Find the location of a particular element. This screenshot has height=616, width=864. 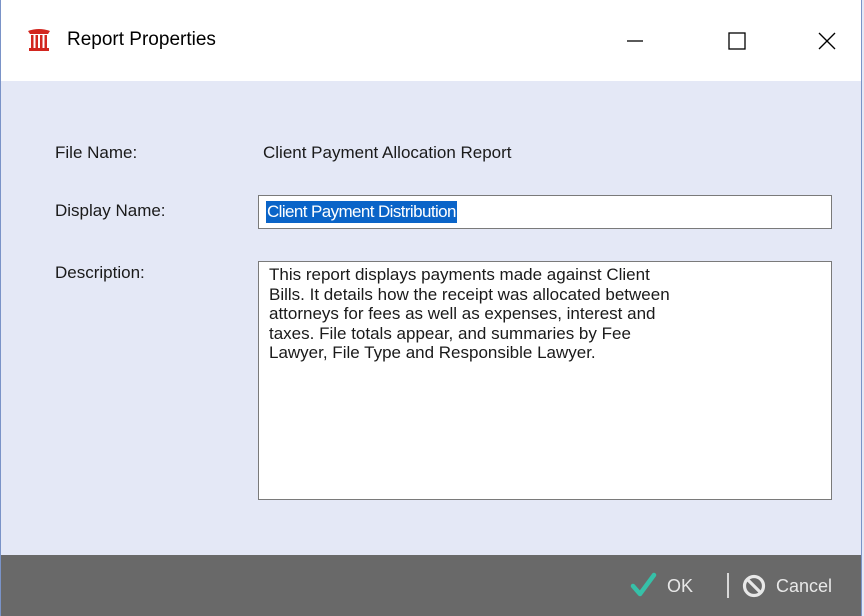

maximize-icon is located at coordinates (737, 40).